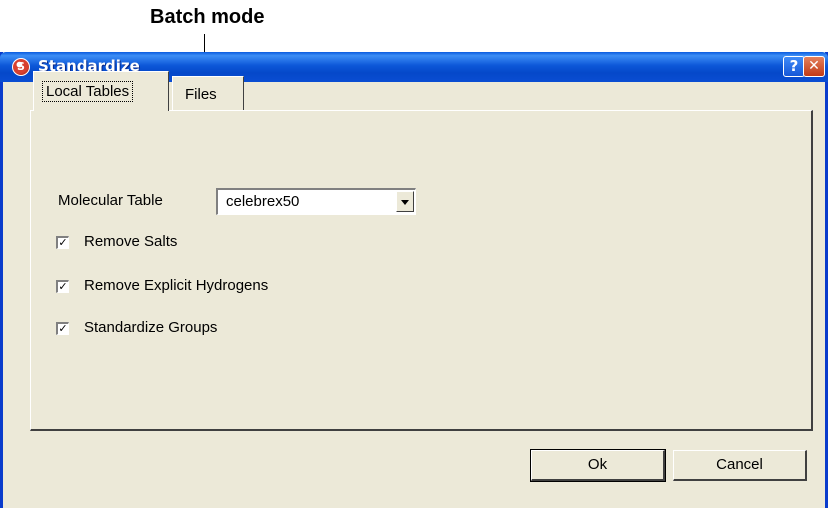  I want to click on remove-salts-checkbox: ✓, so click(62, 242).